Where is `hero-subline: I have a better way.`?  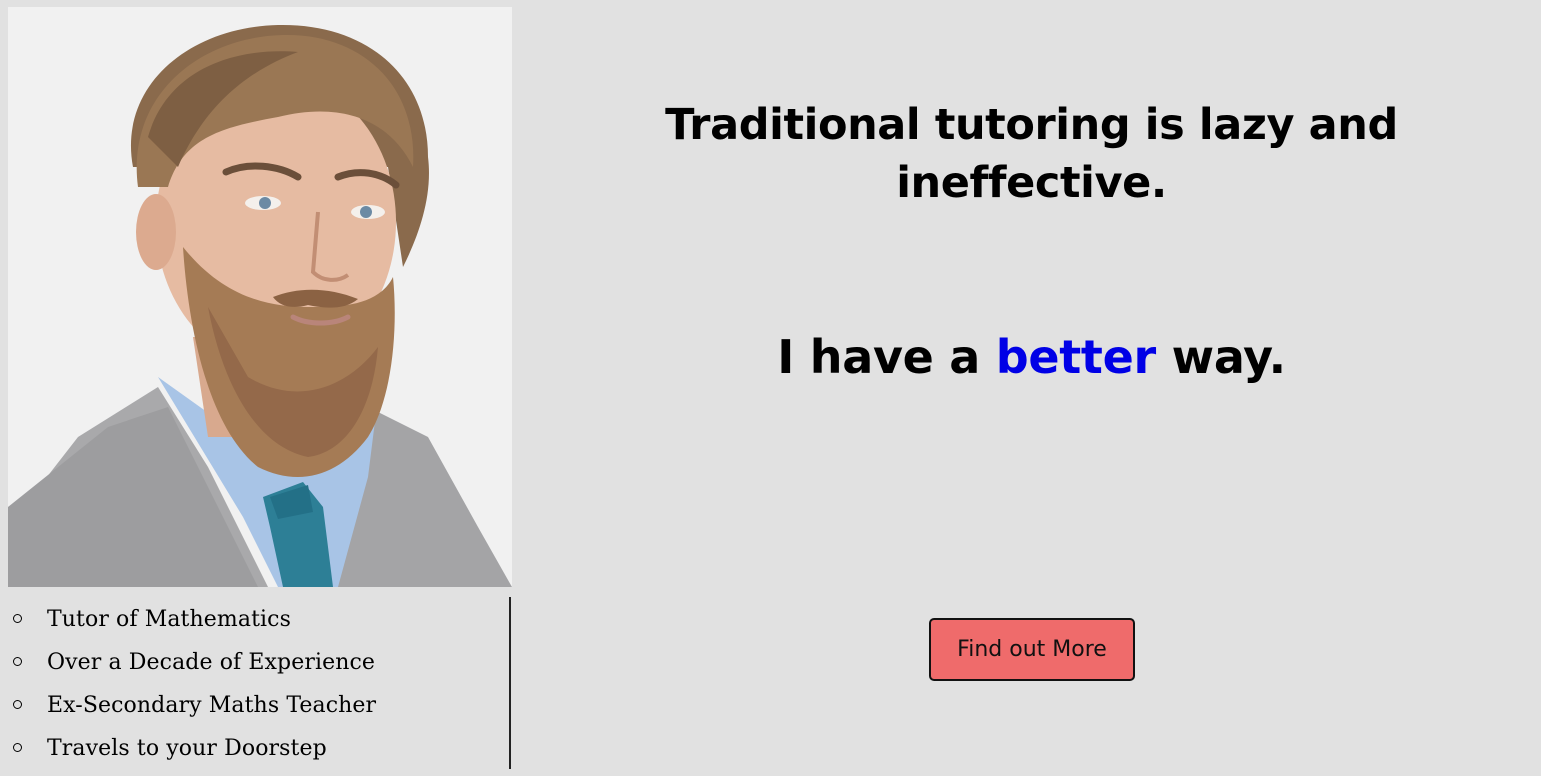
hero-subline: I have a better way. is located at coordinates (1031, 357).